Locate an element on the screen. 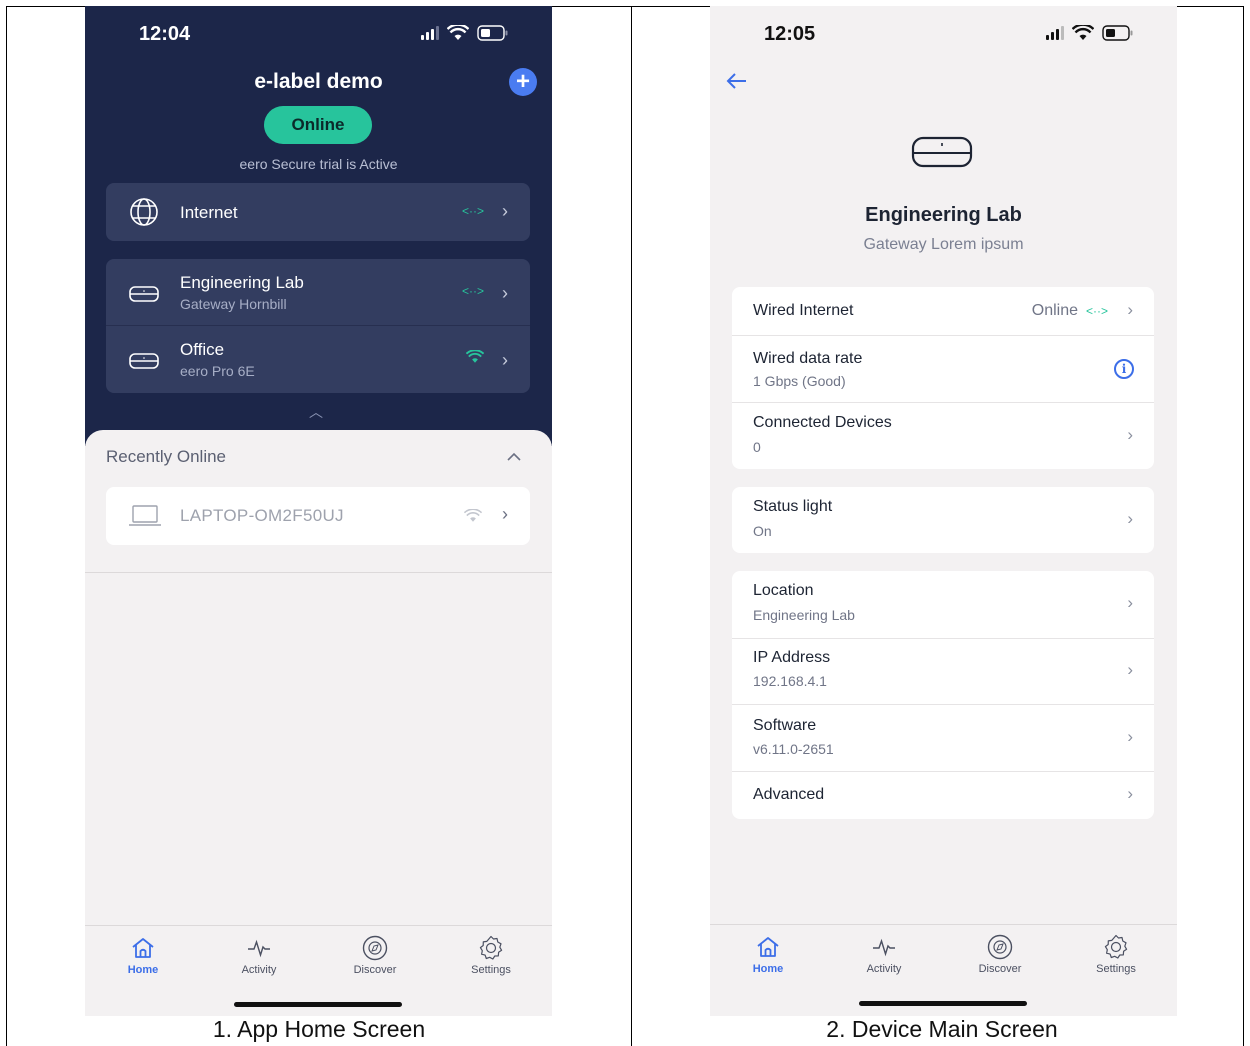  software-row: Software v6.11.0-2651 › is located at coordinates (943, 738).